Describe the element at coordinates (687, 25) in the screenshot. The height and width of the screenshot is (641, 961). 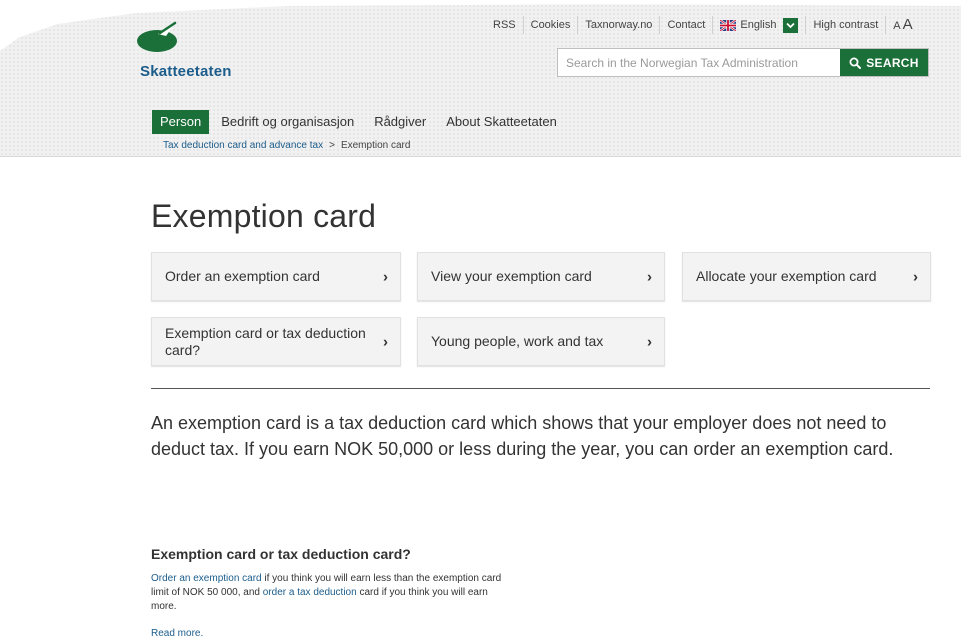
I see `contact-link: Contact` at that location.